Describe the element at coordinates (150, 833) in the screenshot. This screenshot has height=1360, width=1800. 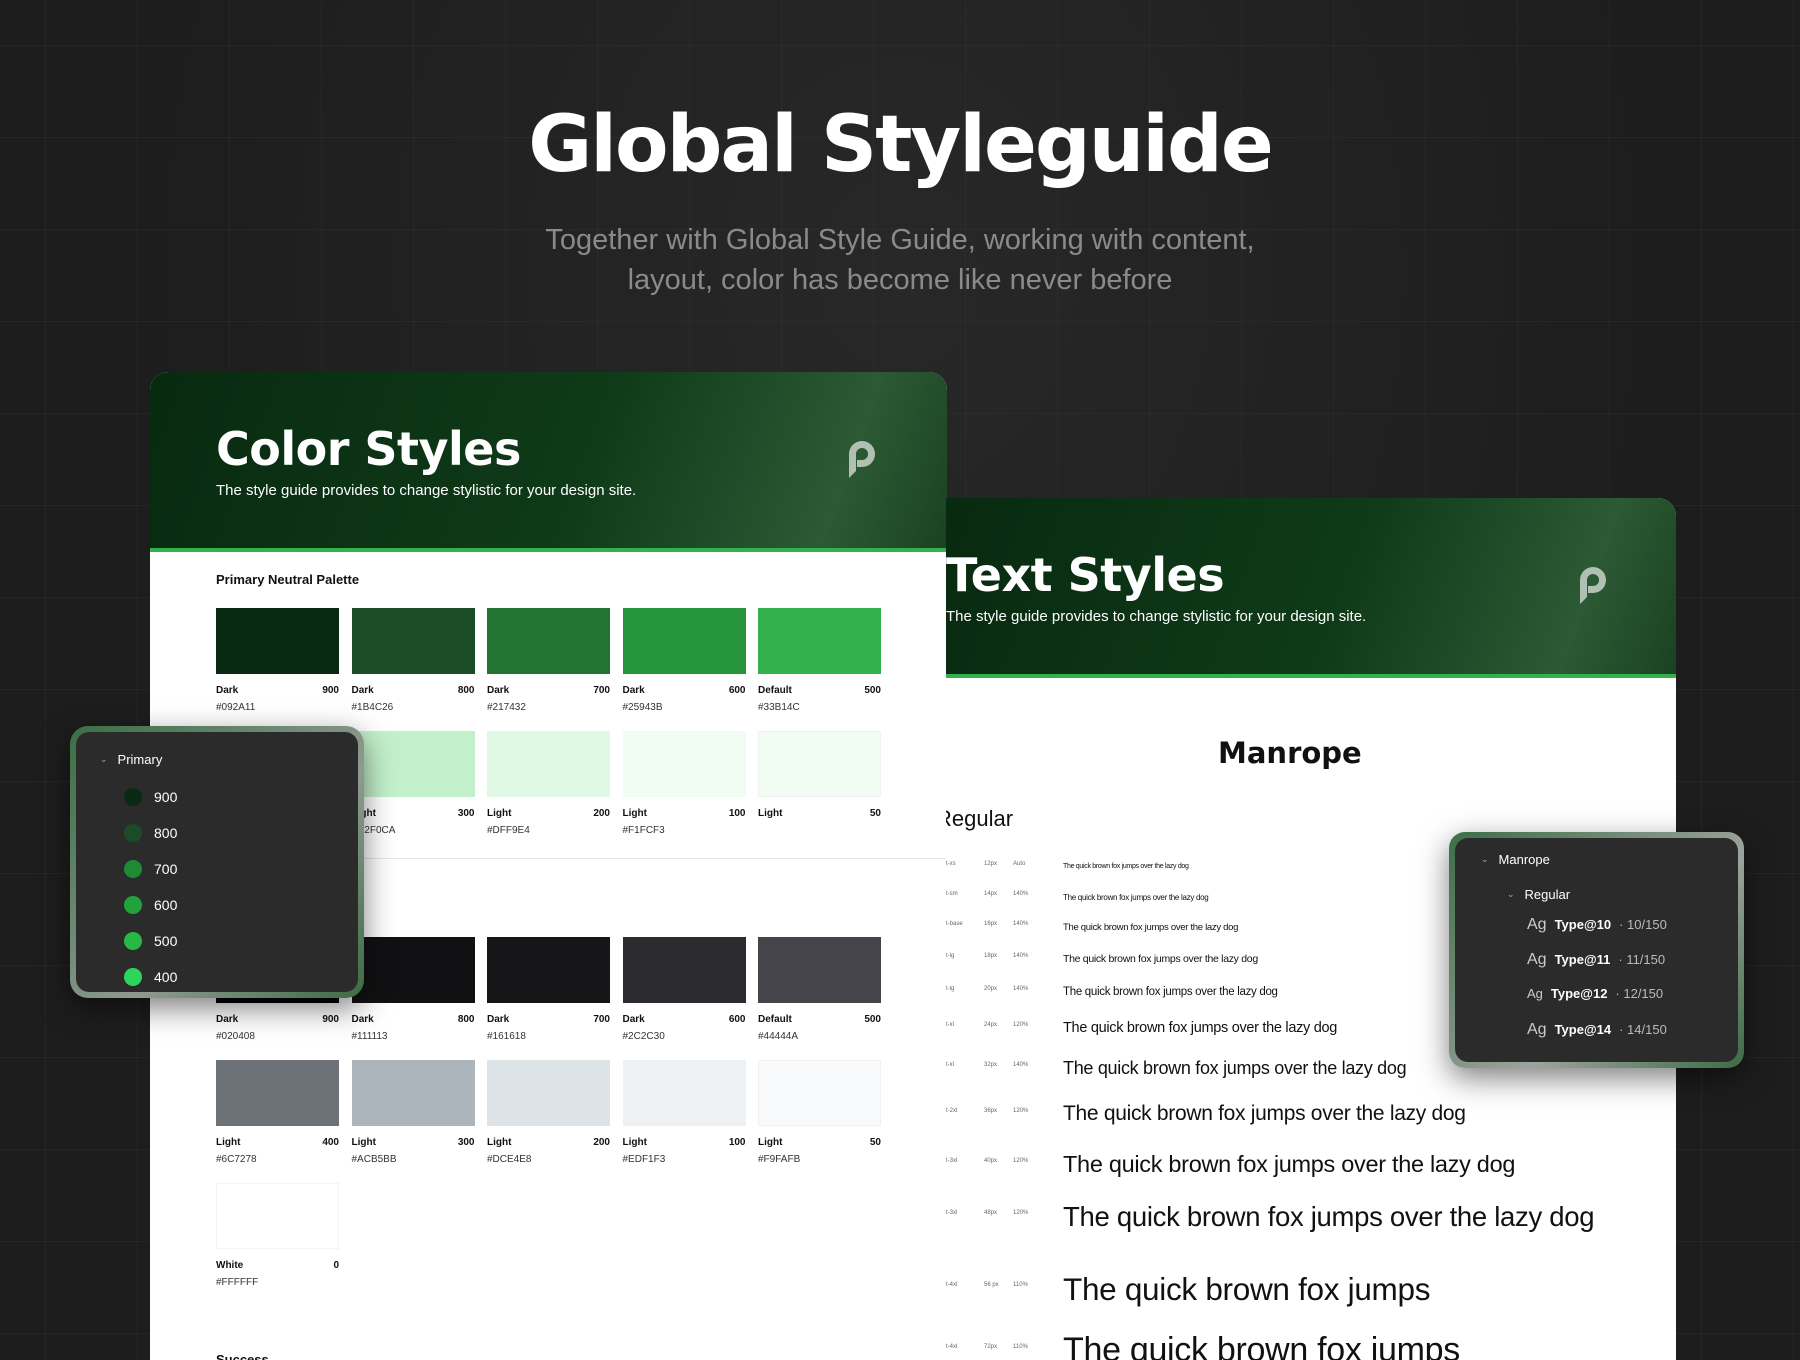
I see `primary-color-item: 800` at that location.